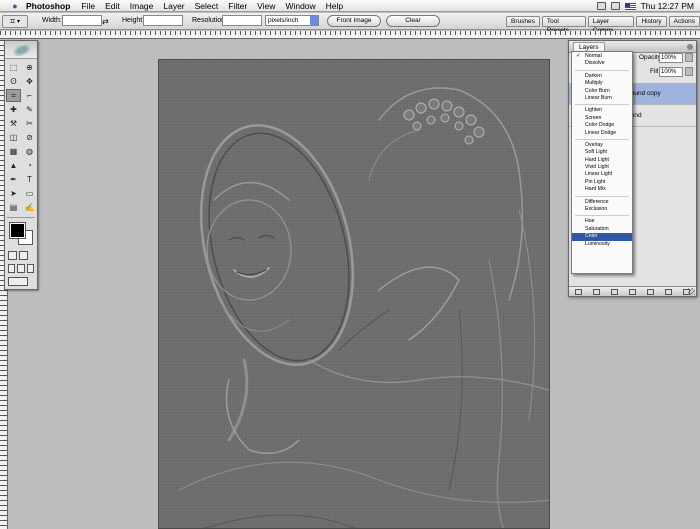 Image resolution: width=700 pixels, height=529 pixels. Describe the element at coordinates (334, 6) in the screenshot. I see `menu-help: Help` at that location.